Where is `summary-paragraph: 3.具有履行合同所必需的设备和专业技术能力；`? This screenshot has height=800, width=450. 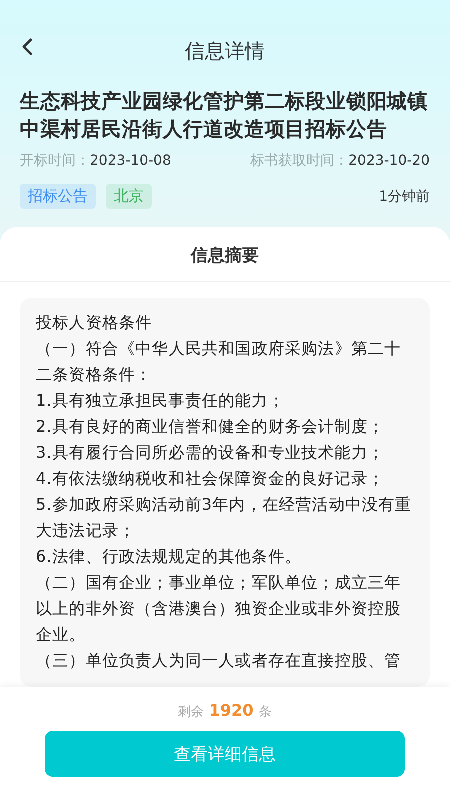
summary-paragraph: 3.具有履行合同所必需的设备和专业技术能力； is located at coordinates (211, 453).